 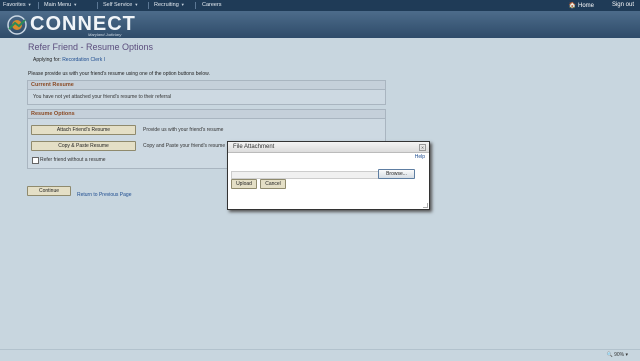 I want to click on zoom-level: 90%, so click(x=619, y=355).